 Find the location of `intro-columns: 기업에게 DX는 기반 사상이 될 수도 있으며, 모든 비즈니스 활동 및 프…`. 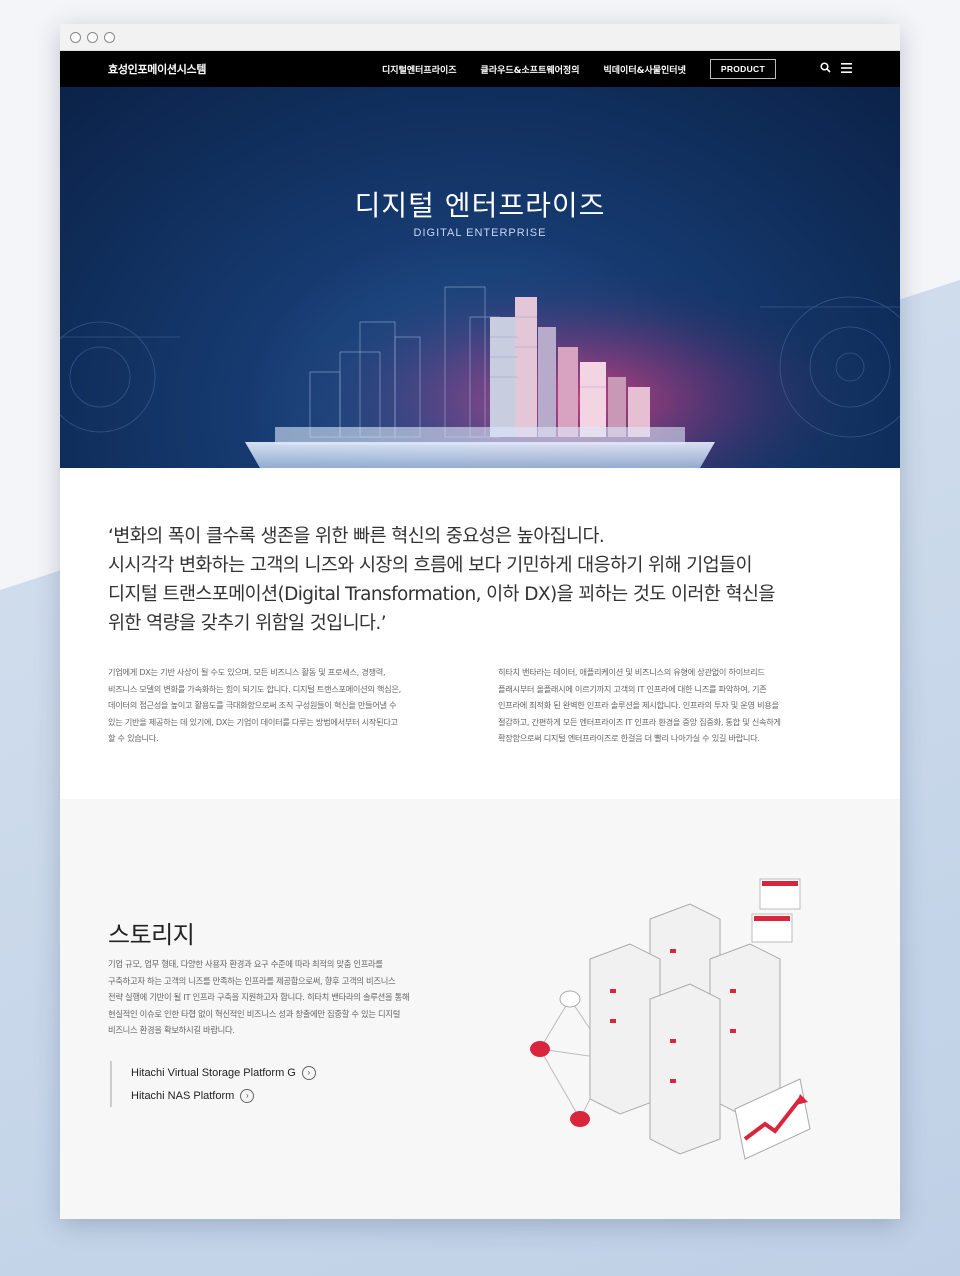

intro-columns: 기업에게 DX는 기반 사상이 될 수도 있으며, 모든 비즈니스 활동 및 프… is located at coordinates (480, 705).